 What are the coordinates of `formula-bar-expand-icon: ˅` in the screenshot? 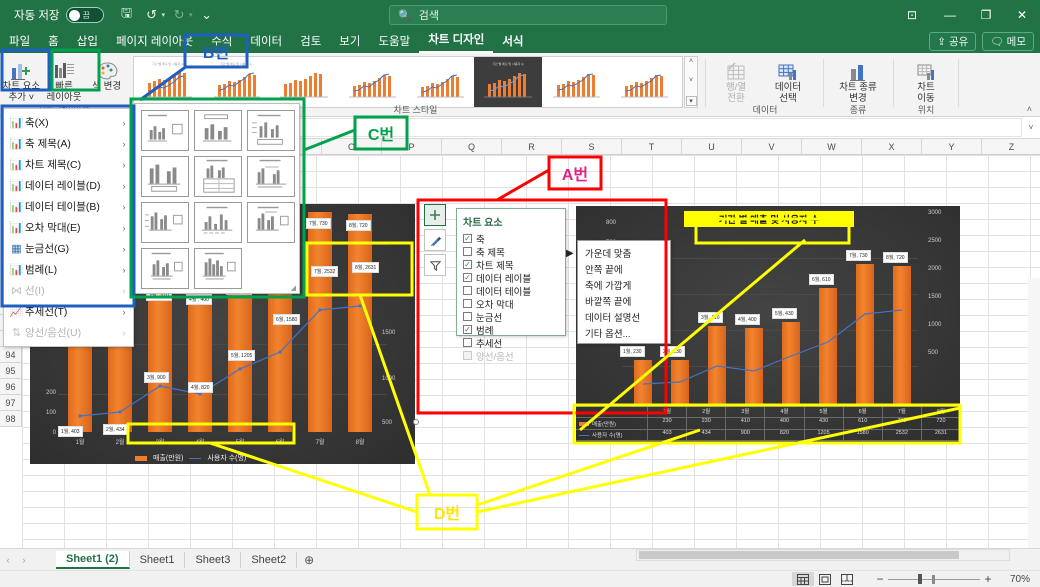 It's located at (1031, 127).